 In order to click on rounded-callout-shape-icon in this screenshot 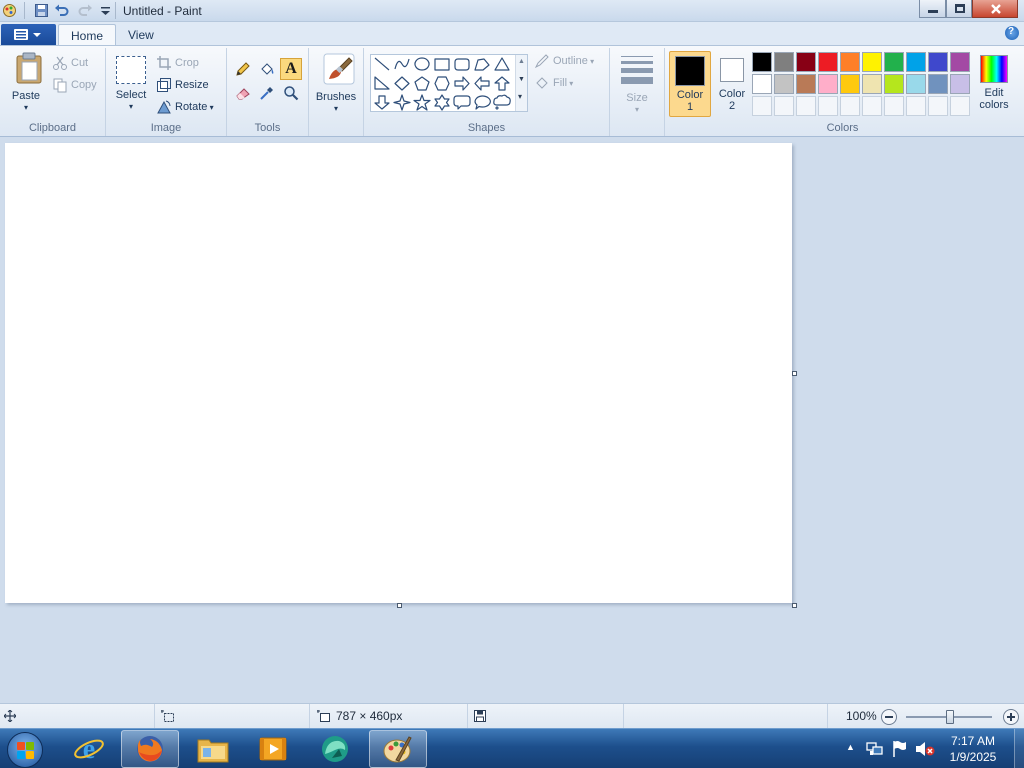, I will do `click(462, 102)`.